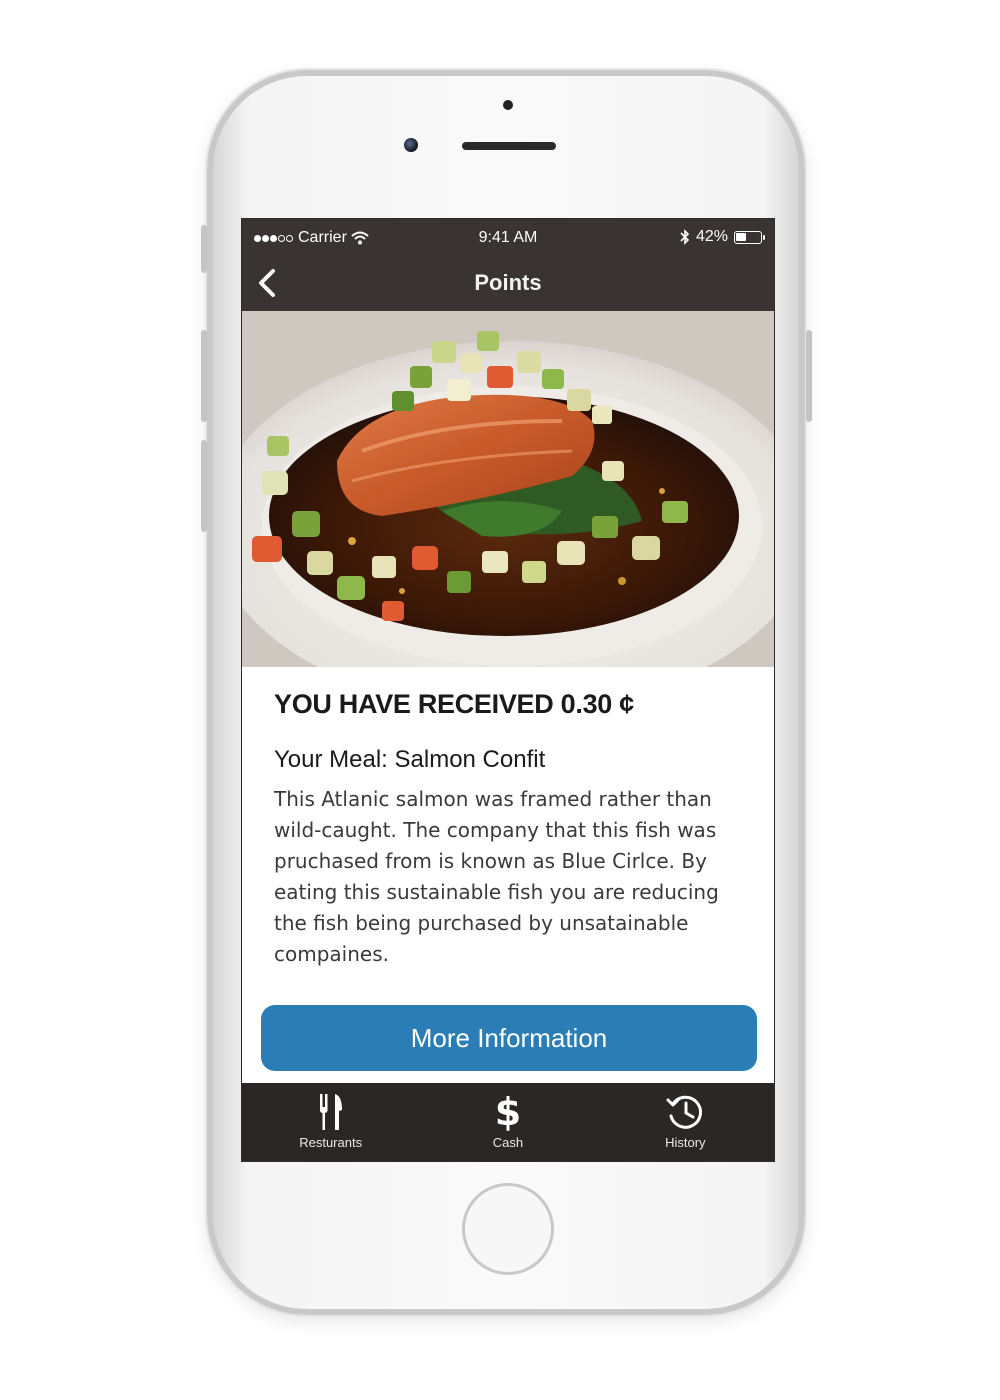 This screenshot has width=1000, height=1400. I want to click on tab-history: History, so click(685, 1116).